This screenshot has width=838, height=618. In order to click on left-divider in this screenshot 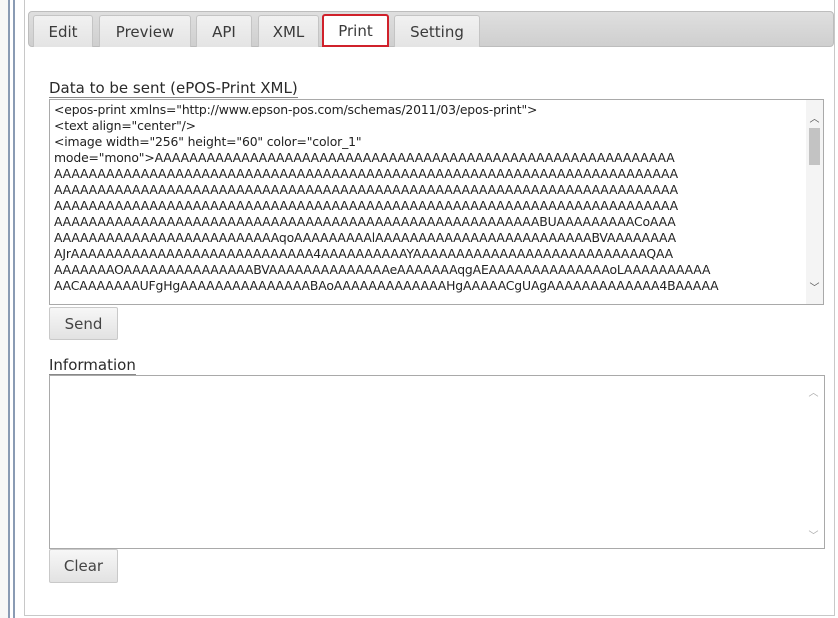, I will do `click(9, 309)`.